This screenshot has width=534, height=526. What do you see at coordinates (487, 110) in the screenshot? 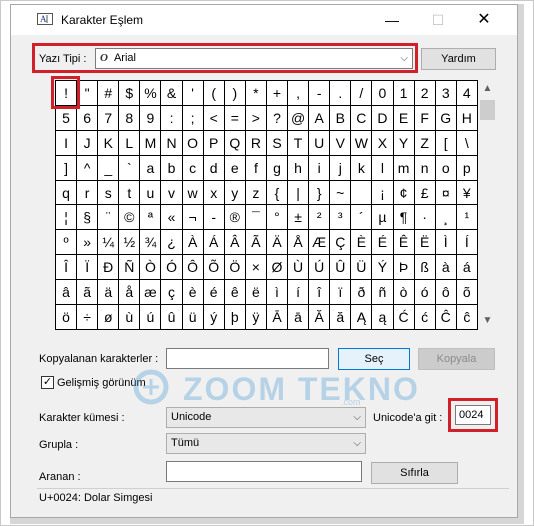
I see `scroll-thumb` at bounding box center [487, 110].